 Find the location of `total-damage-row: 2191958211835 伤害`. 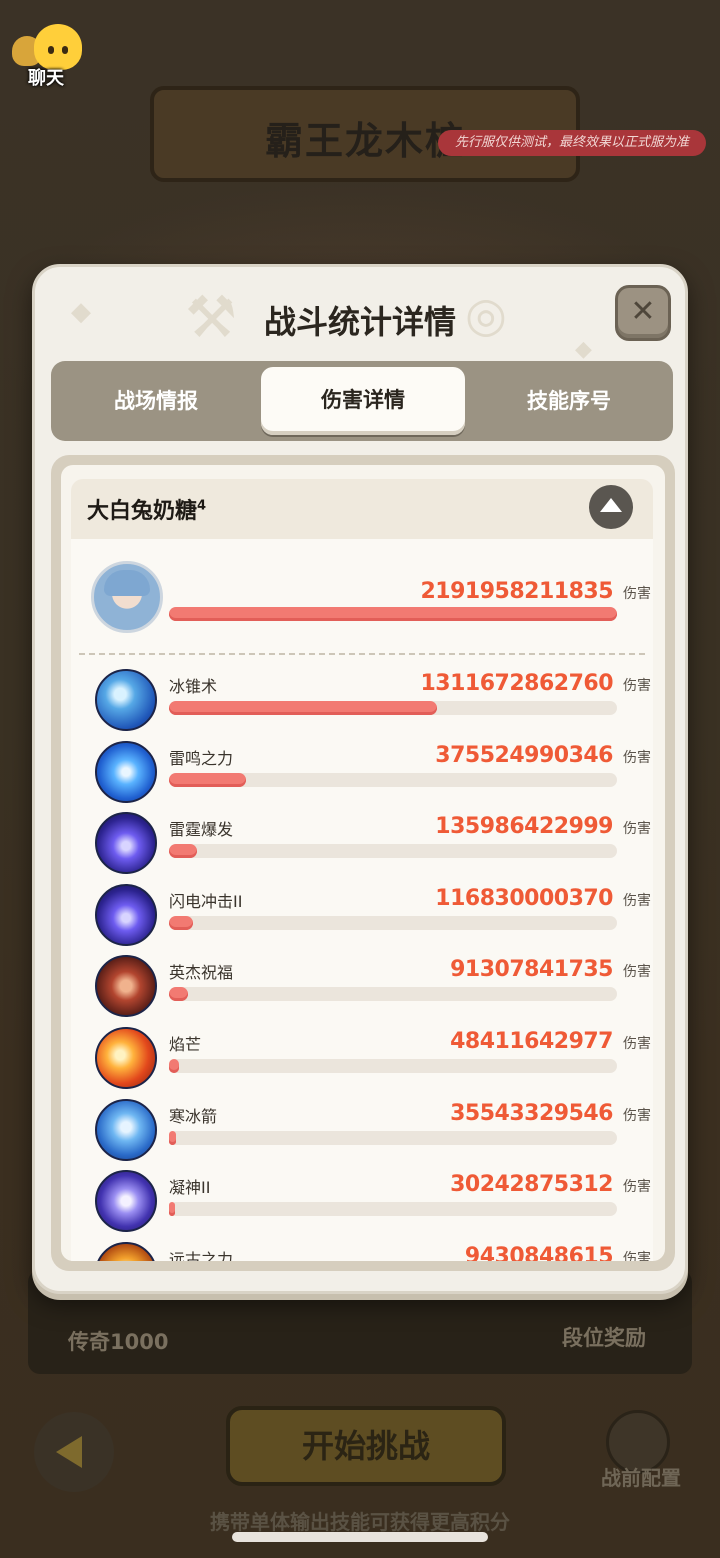

total-damage-row: 2191958211835 伤害 is located at coordinates (362, 613).